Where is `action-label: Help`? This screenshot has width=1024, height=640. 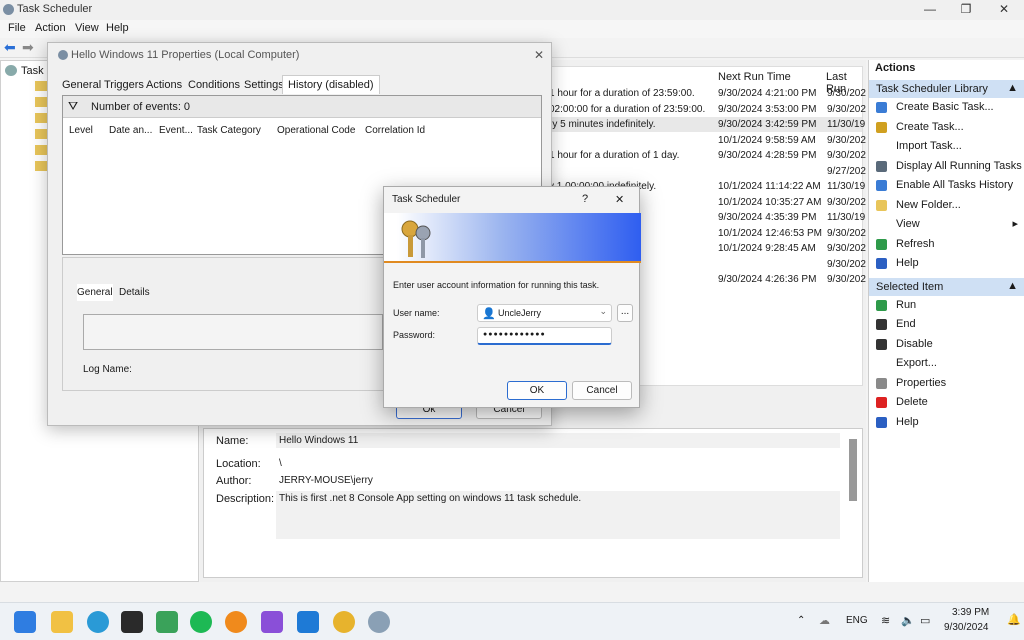 action-label: Help is located at coordinates (907, 421).